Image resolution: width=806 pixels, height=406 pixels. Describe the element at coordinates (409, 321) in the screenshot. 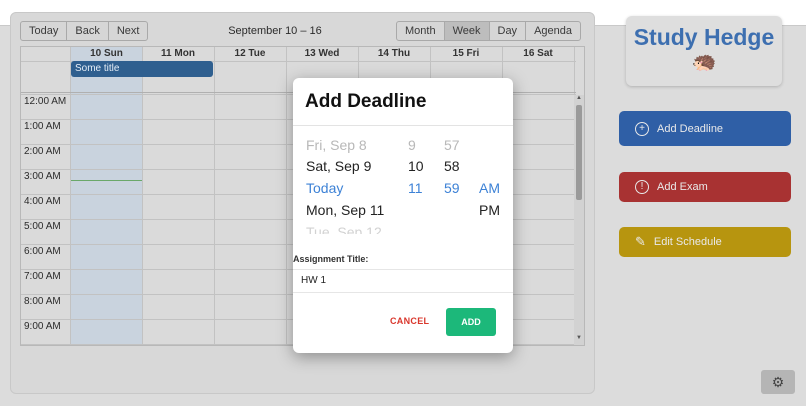

I see `cancel-button: CANCEL` at that location.